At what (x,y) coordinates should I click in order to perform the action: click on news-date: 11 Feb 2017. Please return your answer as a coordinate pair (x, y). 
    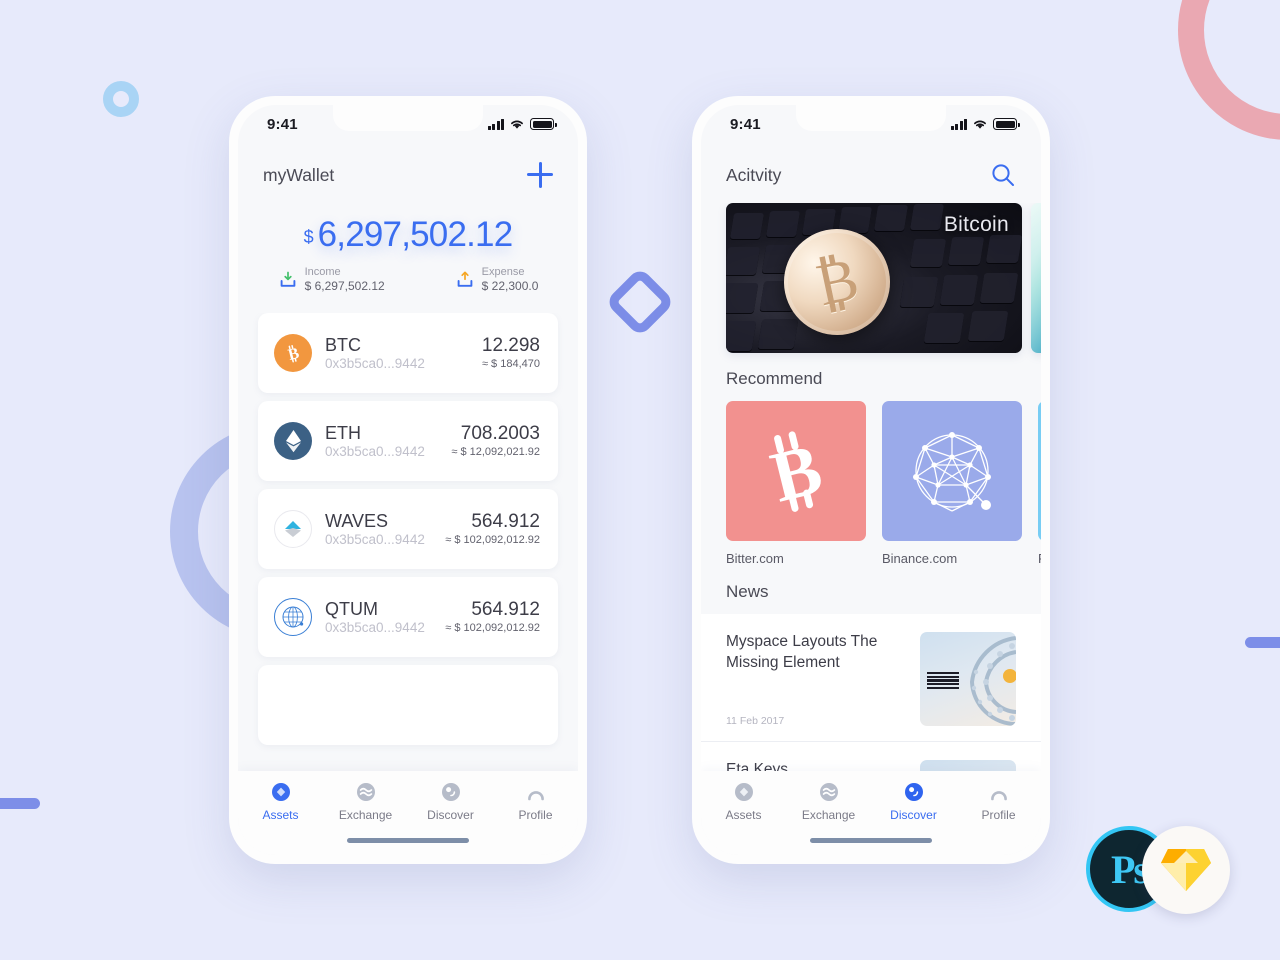
    Looking at the image, I should click on (755, 721).